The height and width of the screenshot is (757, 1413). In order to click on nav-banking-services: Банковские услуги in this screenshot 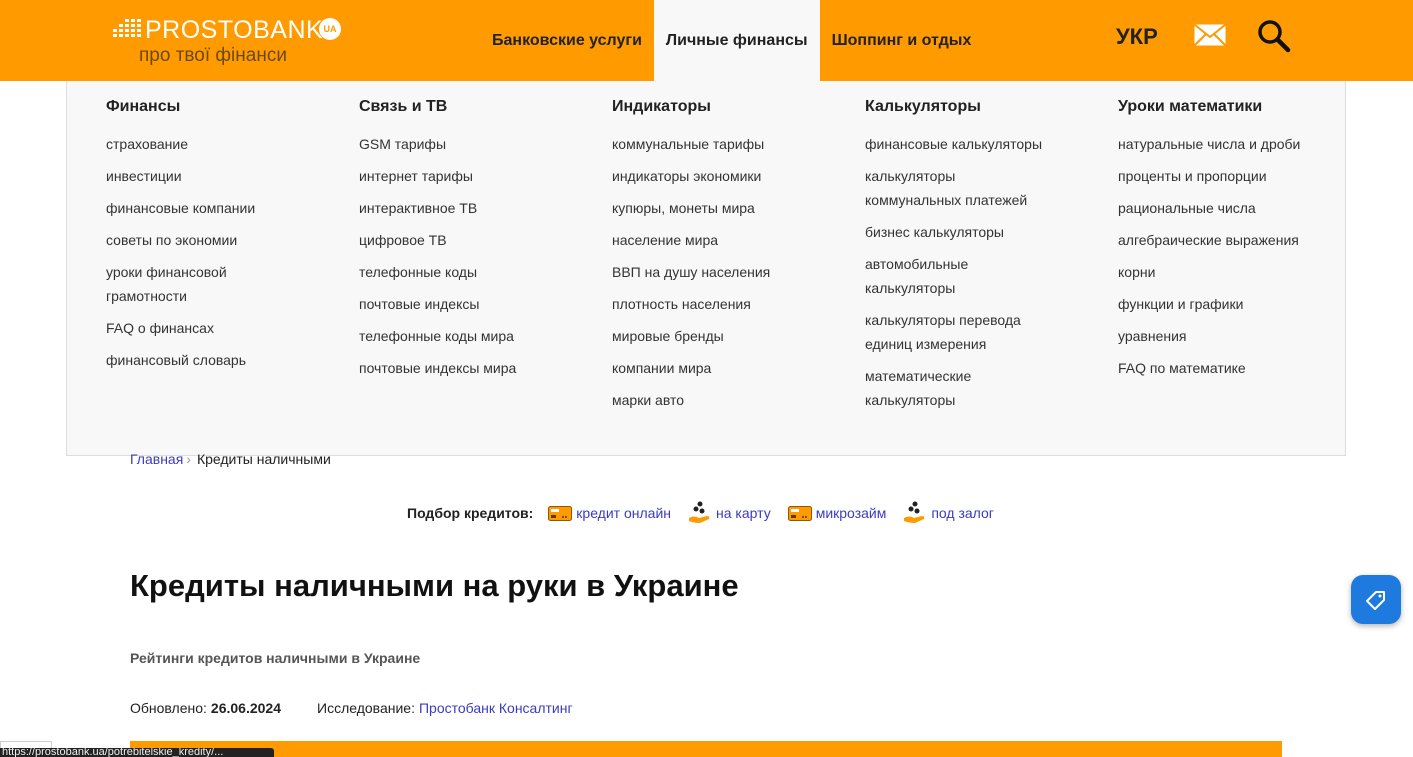, I will do `click(567, 40)`.